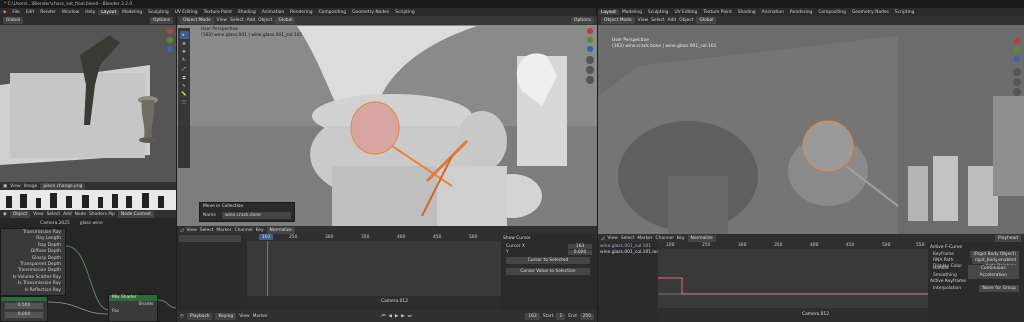 The width and height of the screenshot is (1024, 322). What do you see at coordinates (532, 316) in the screenshot?
I see `current-frame-field: 163` at bounding box center [532, 316].